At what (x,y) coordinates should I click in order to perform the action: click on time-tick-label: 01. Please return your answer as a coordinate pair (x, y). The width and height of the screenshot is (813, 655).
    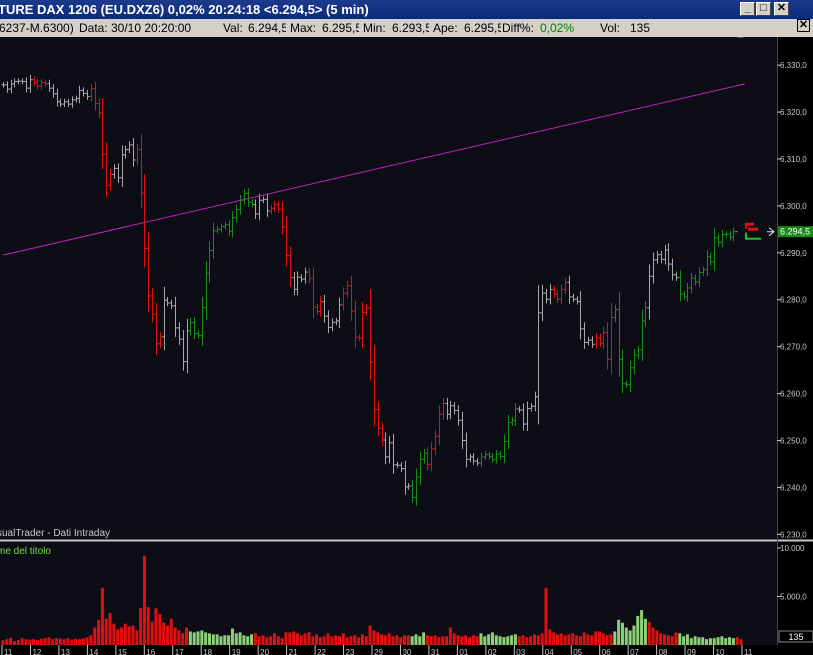
    Looking at the image, I should click on (463, 651).